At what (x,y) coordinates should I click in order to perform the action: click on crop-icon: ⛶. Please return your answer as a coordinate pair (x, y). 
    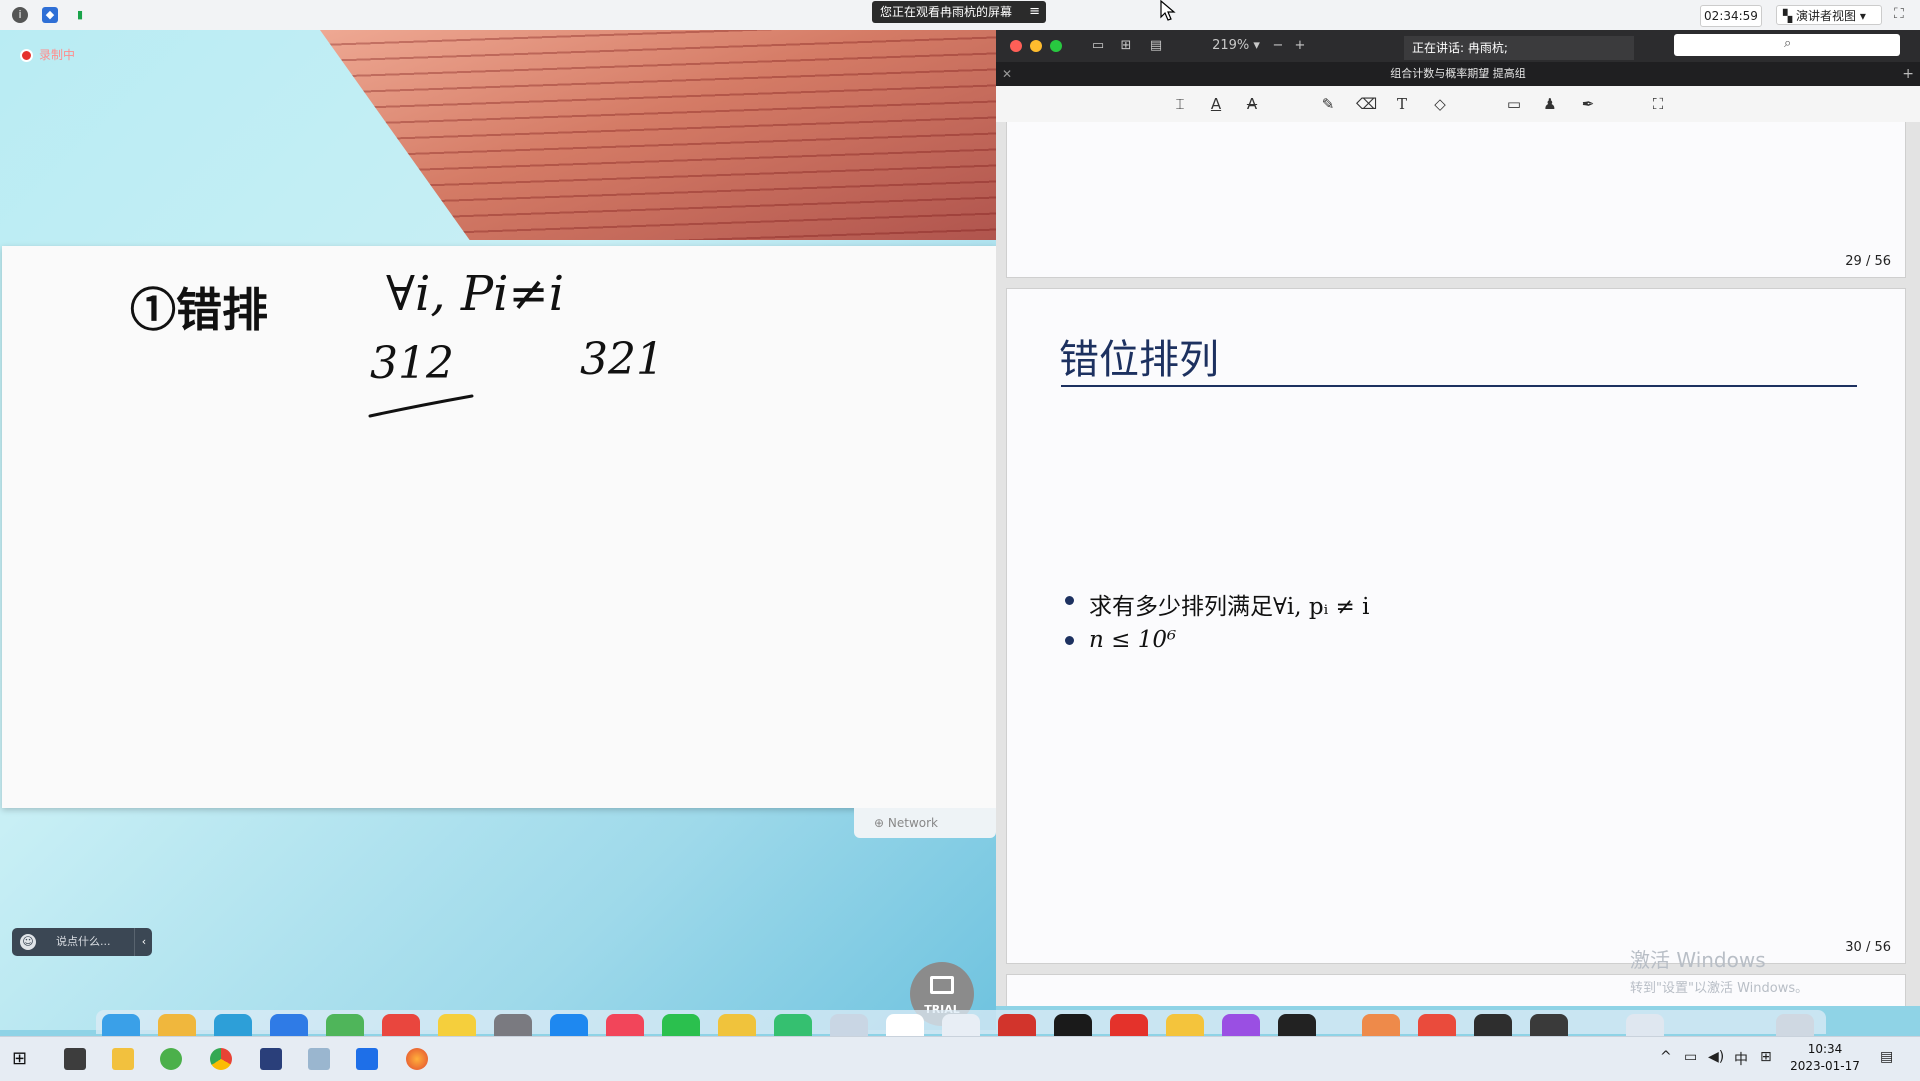
    Looking at the image, I should click on (1658, 104).